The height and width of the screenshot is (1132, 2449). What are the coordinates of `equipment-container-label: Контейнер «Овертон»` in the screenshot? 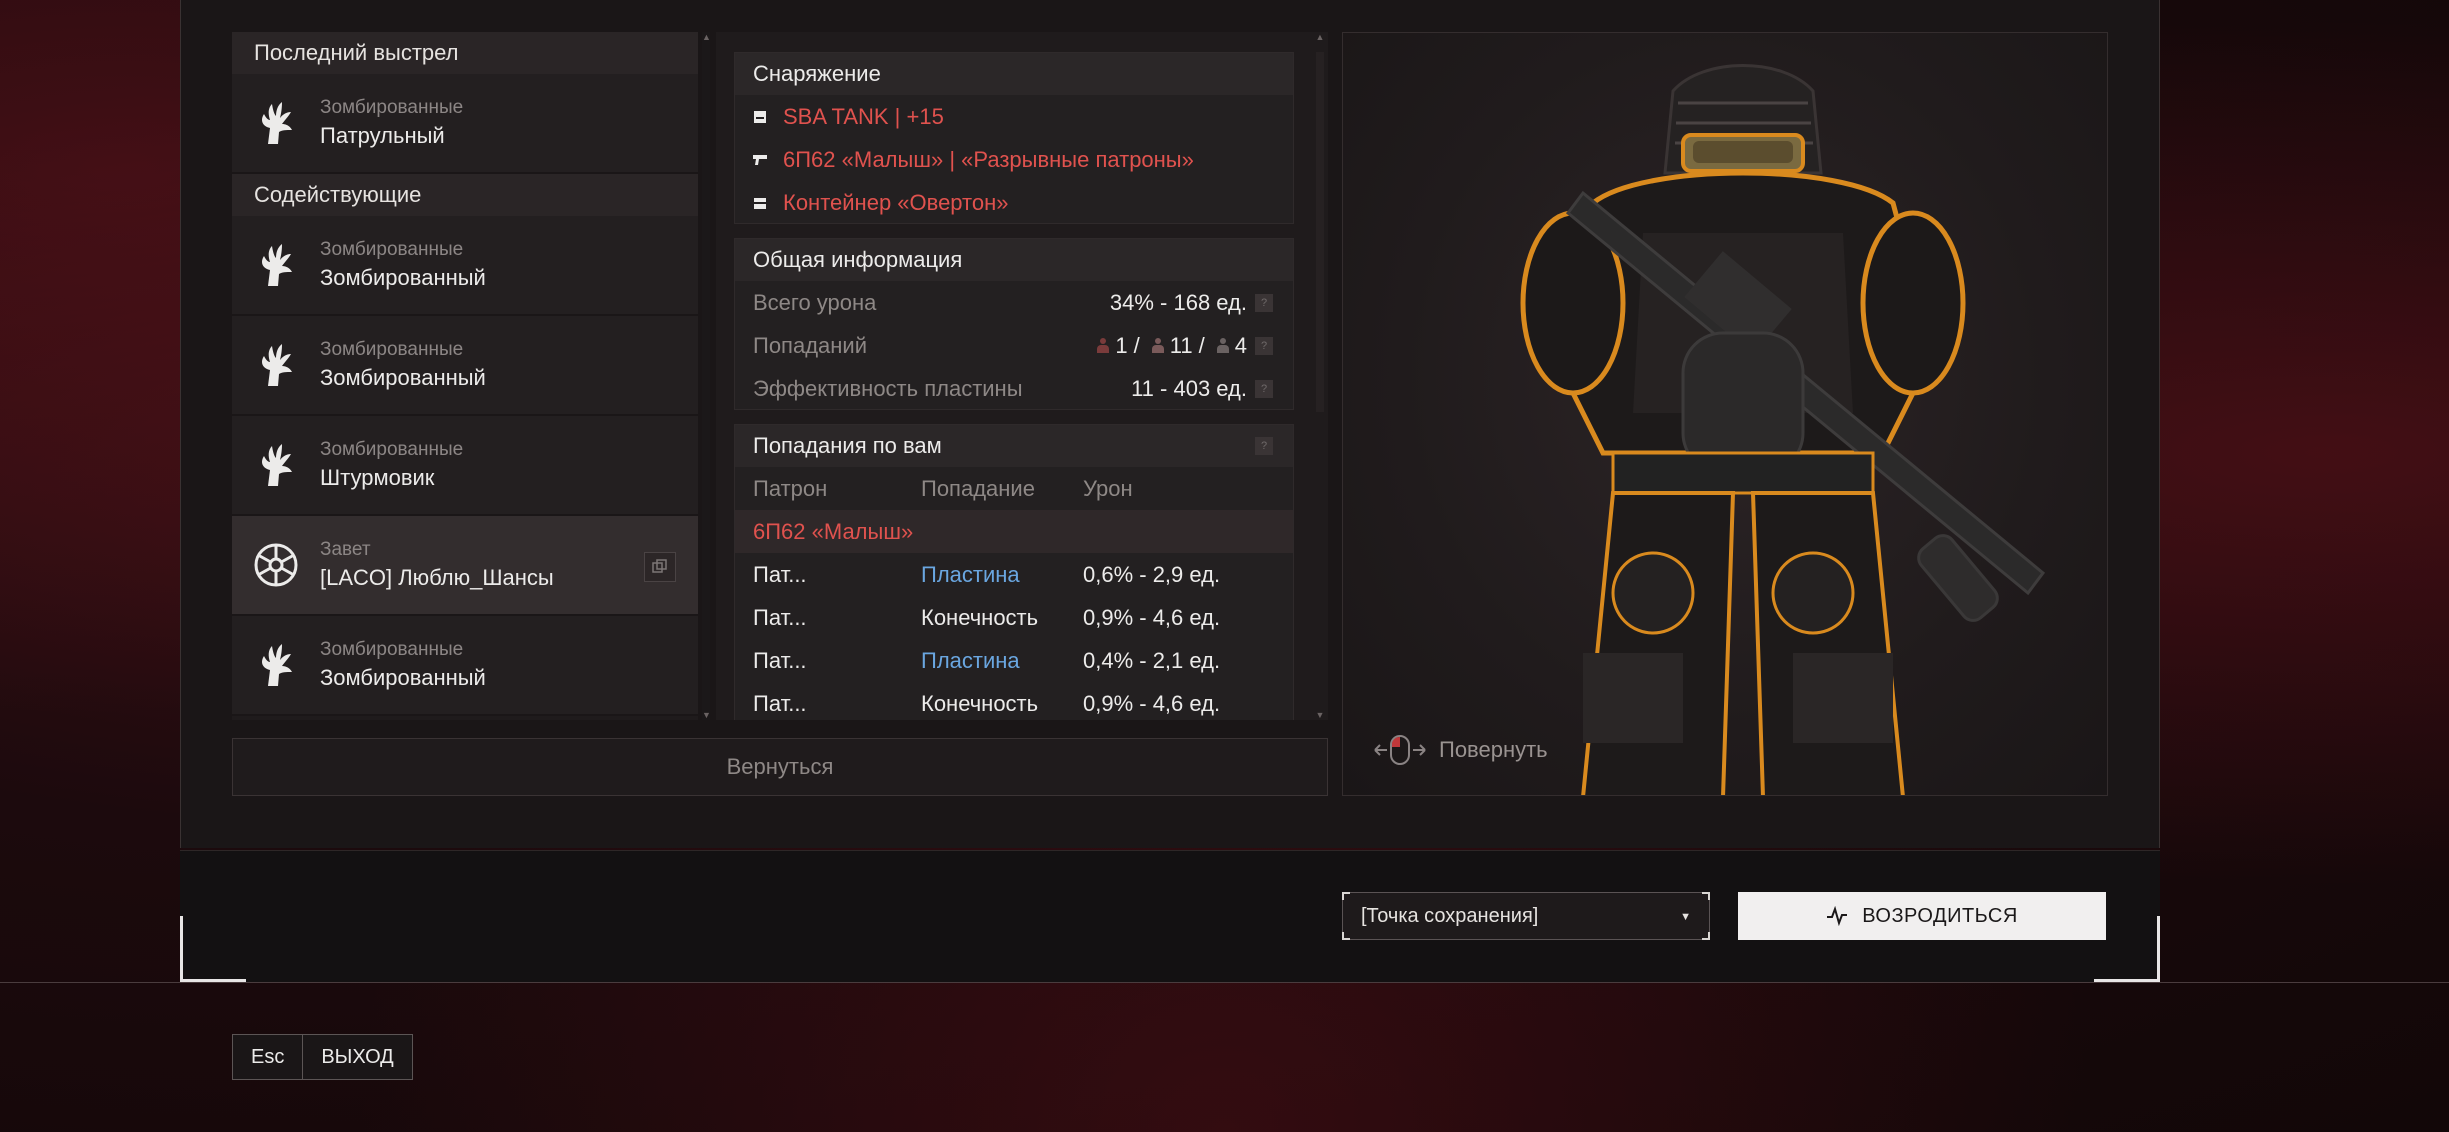 It's located at (896, 202).